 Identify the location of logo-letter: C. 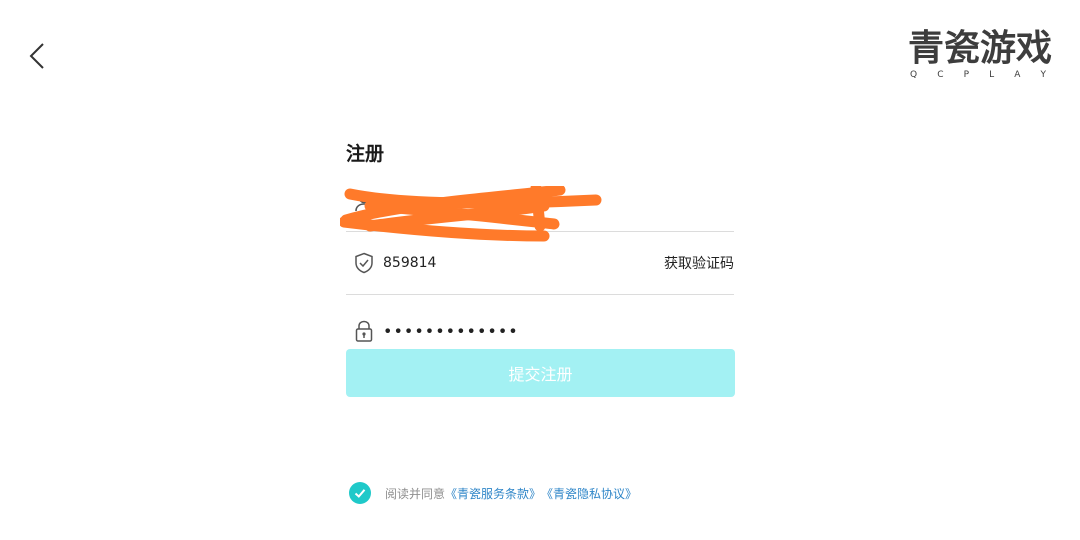
(941, 75).